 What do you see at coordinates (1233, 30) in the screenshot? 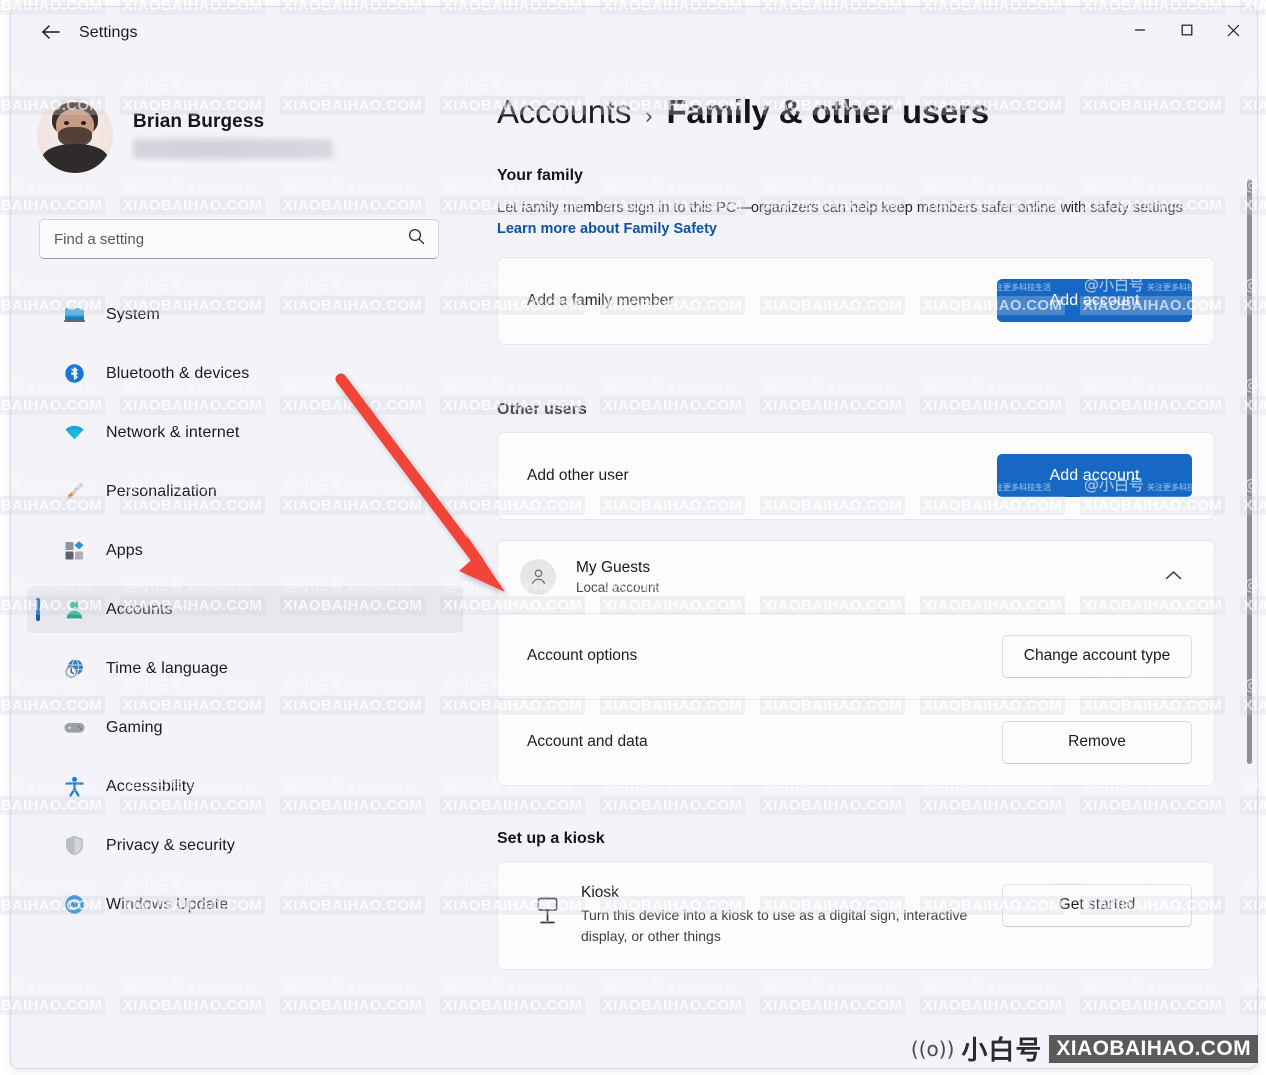
I see `close-button` at bounding box center [1233, 30].